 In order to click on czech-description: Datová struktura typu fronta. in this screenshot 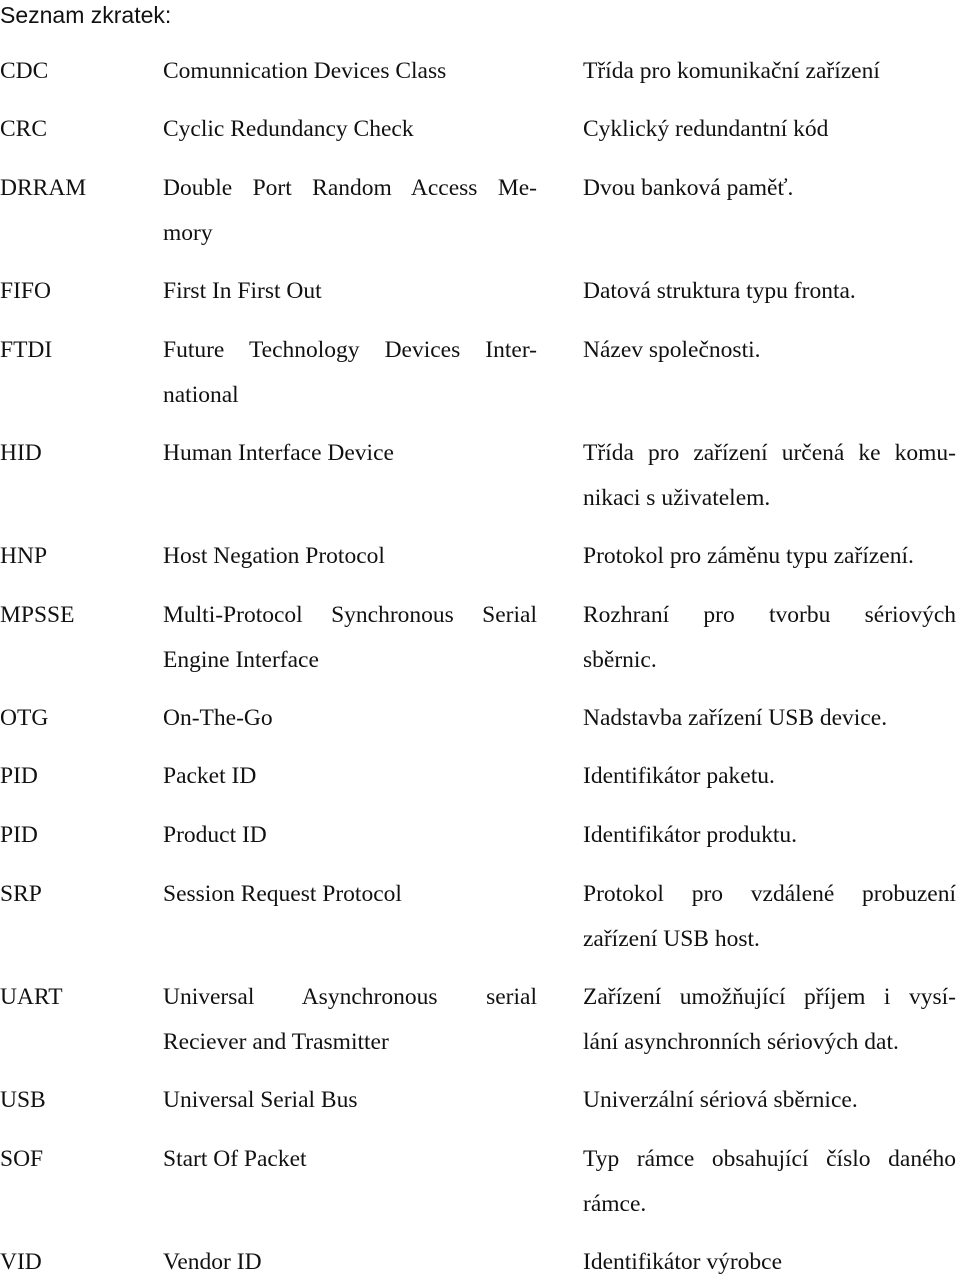, I will do `click(769, 291)`.